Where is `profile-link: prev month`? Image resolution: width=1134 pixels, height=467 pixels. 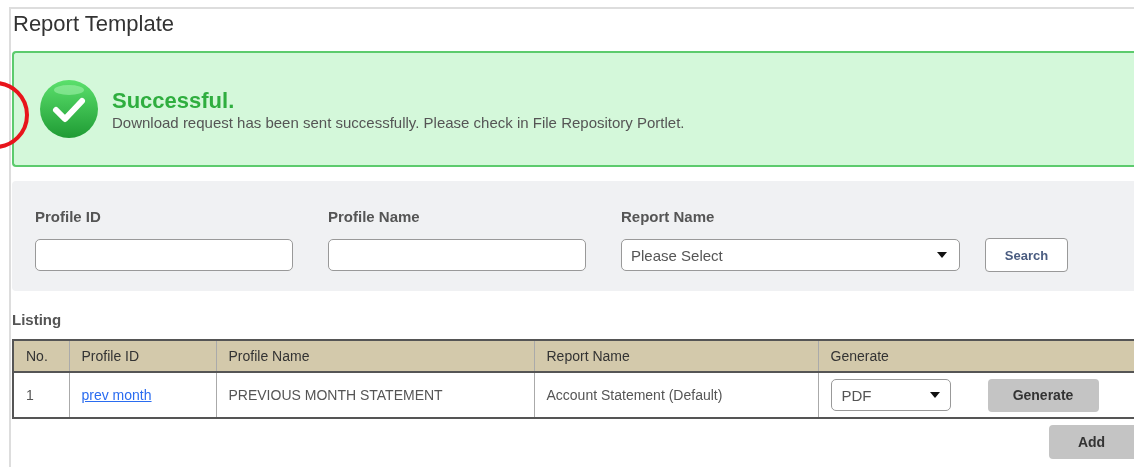 profile-link: prev month is located at coordinates (116, 395).